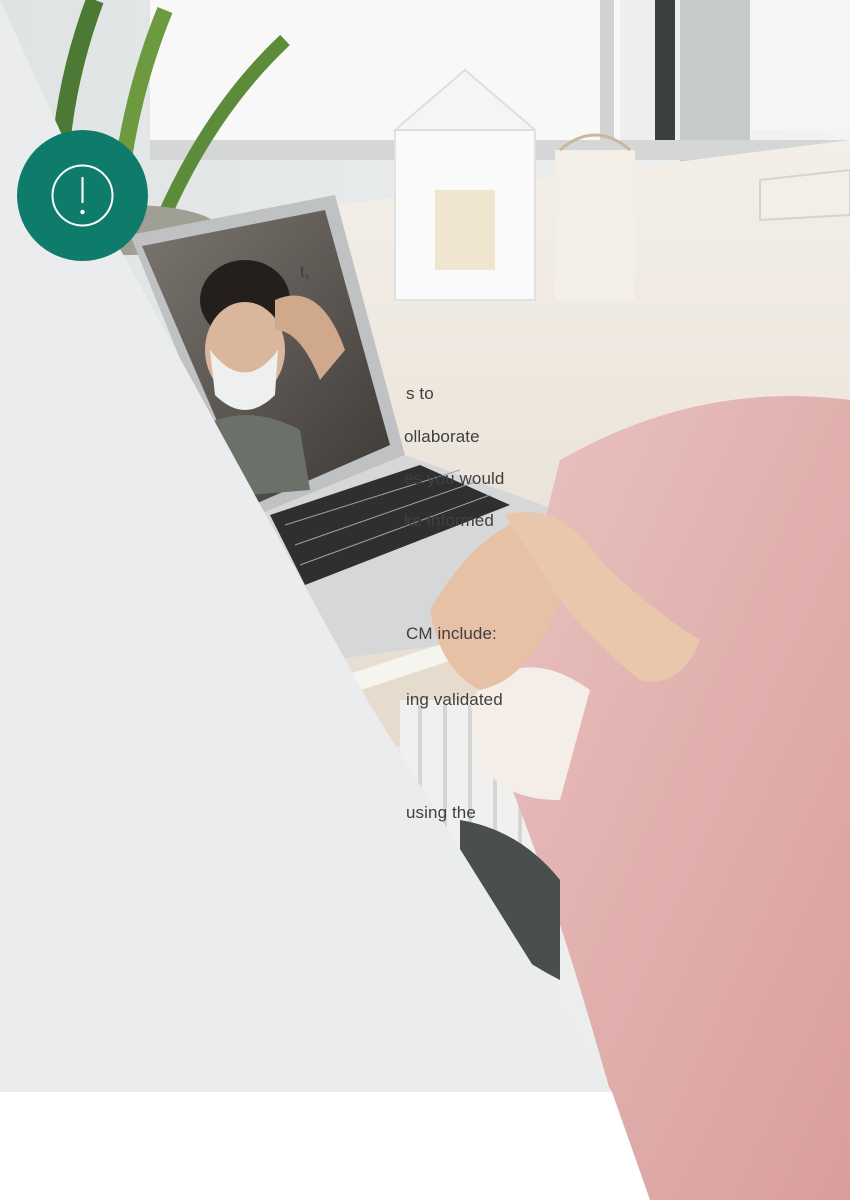 This screenshot has height=1200, width=850. I want to click on alert-badge, so click(82, 195).